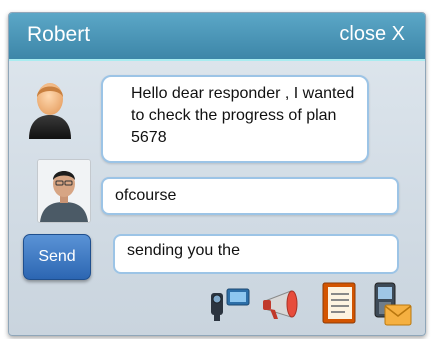 This screenshot has width=433, height=339. I want to click on video-camera-icon, so click(229, 304).